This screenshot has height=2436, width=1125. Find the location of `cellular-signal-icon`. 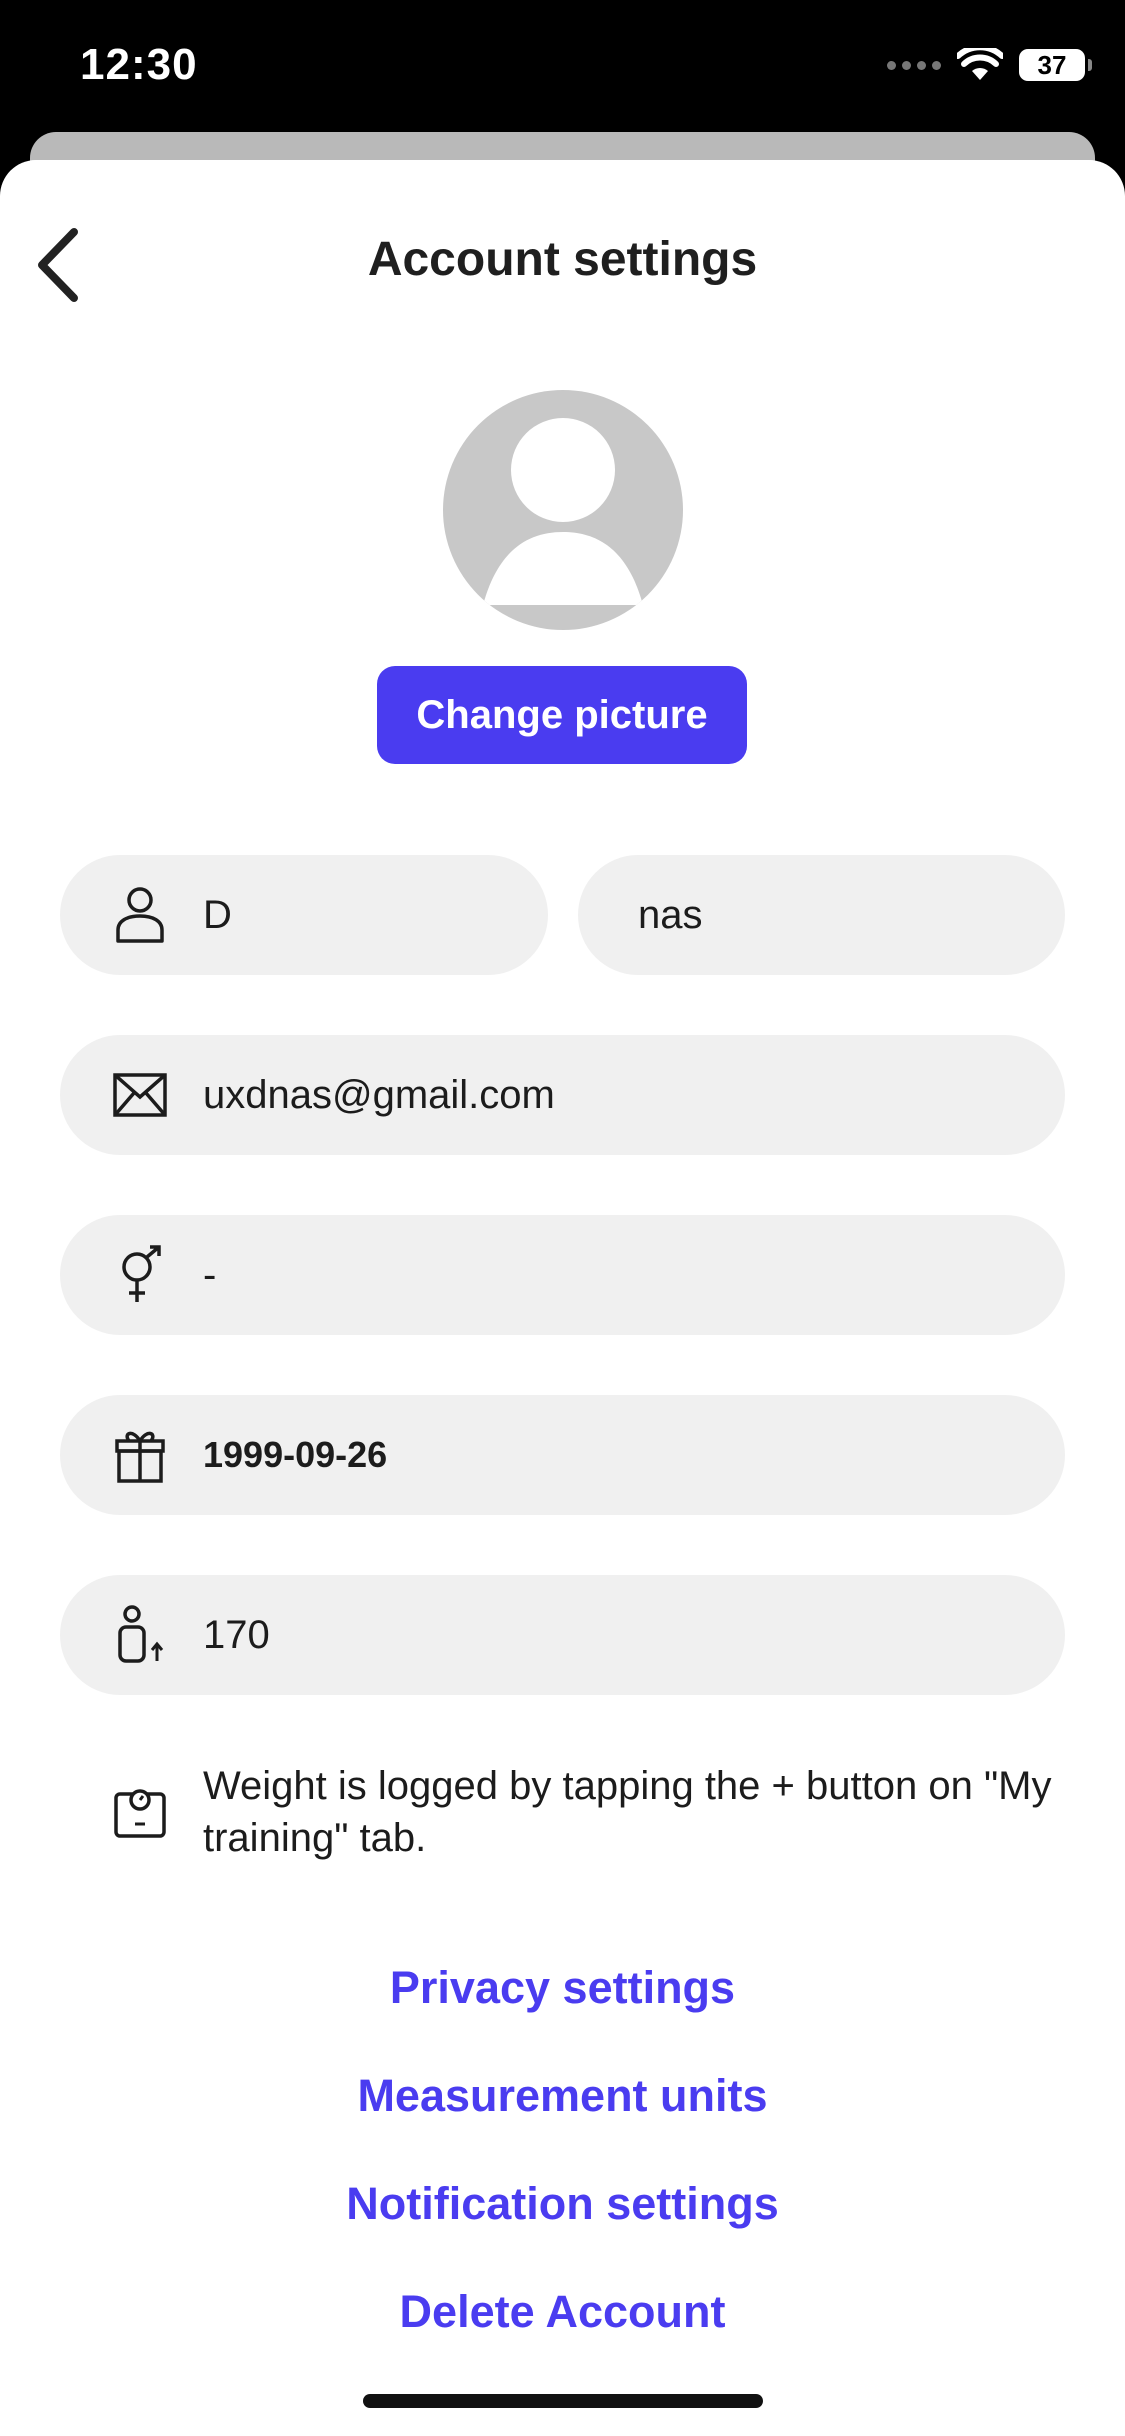

cellular-signal-icon is located at coordinates (914, 65).